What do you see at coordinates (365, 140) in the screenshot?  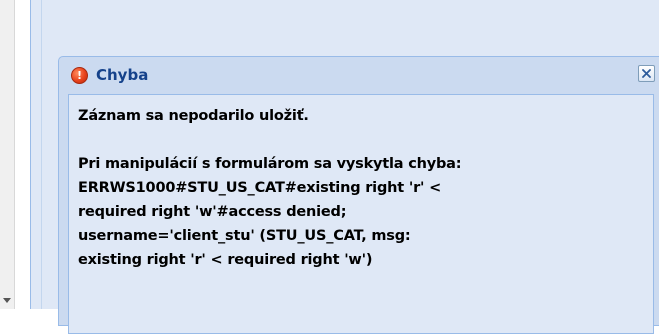 I see `message-spacer` at bounding box center [365, 140].